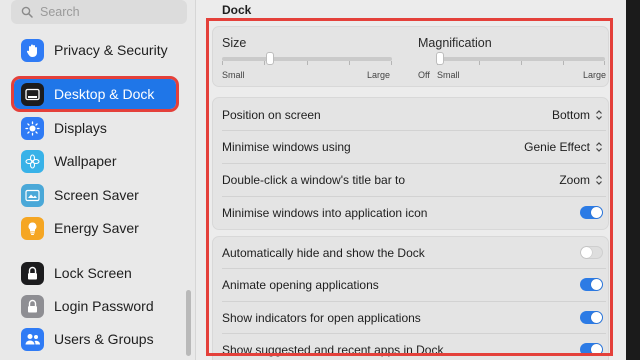  Describe the element at coordinates (32, 339) in the screenshot. I see `users-icon` at that location.